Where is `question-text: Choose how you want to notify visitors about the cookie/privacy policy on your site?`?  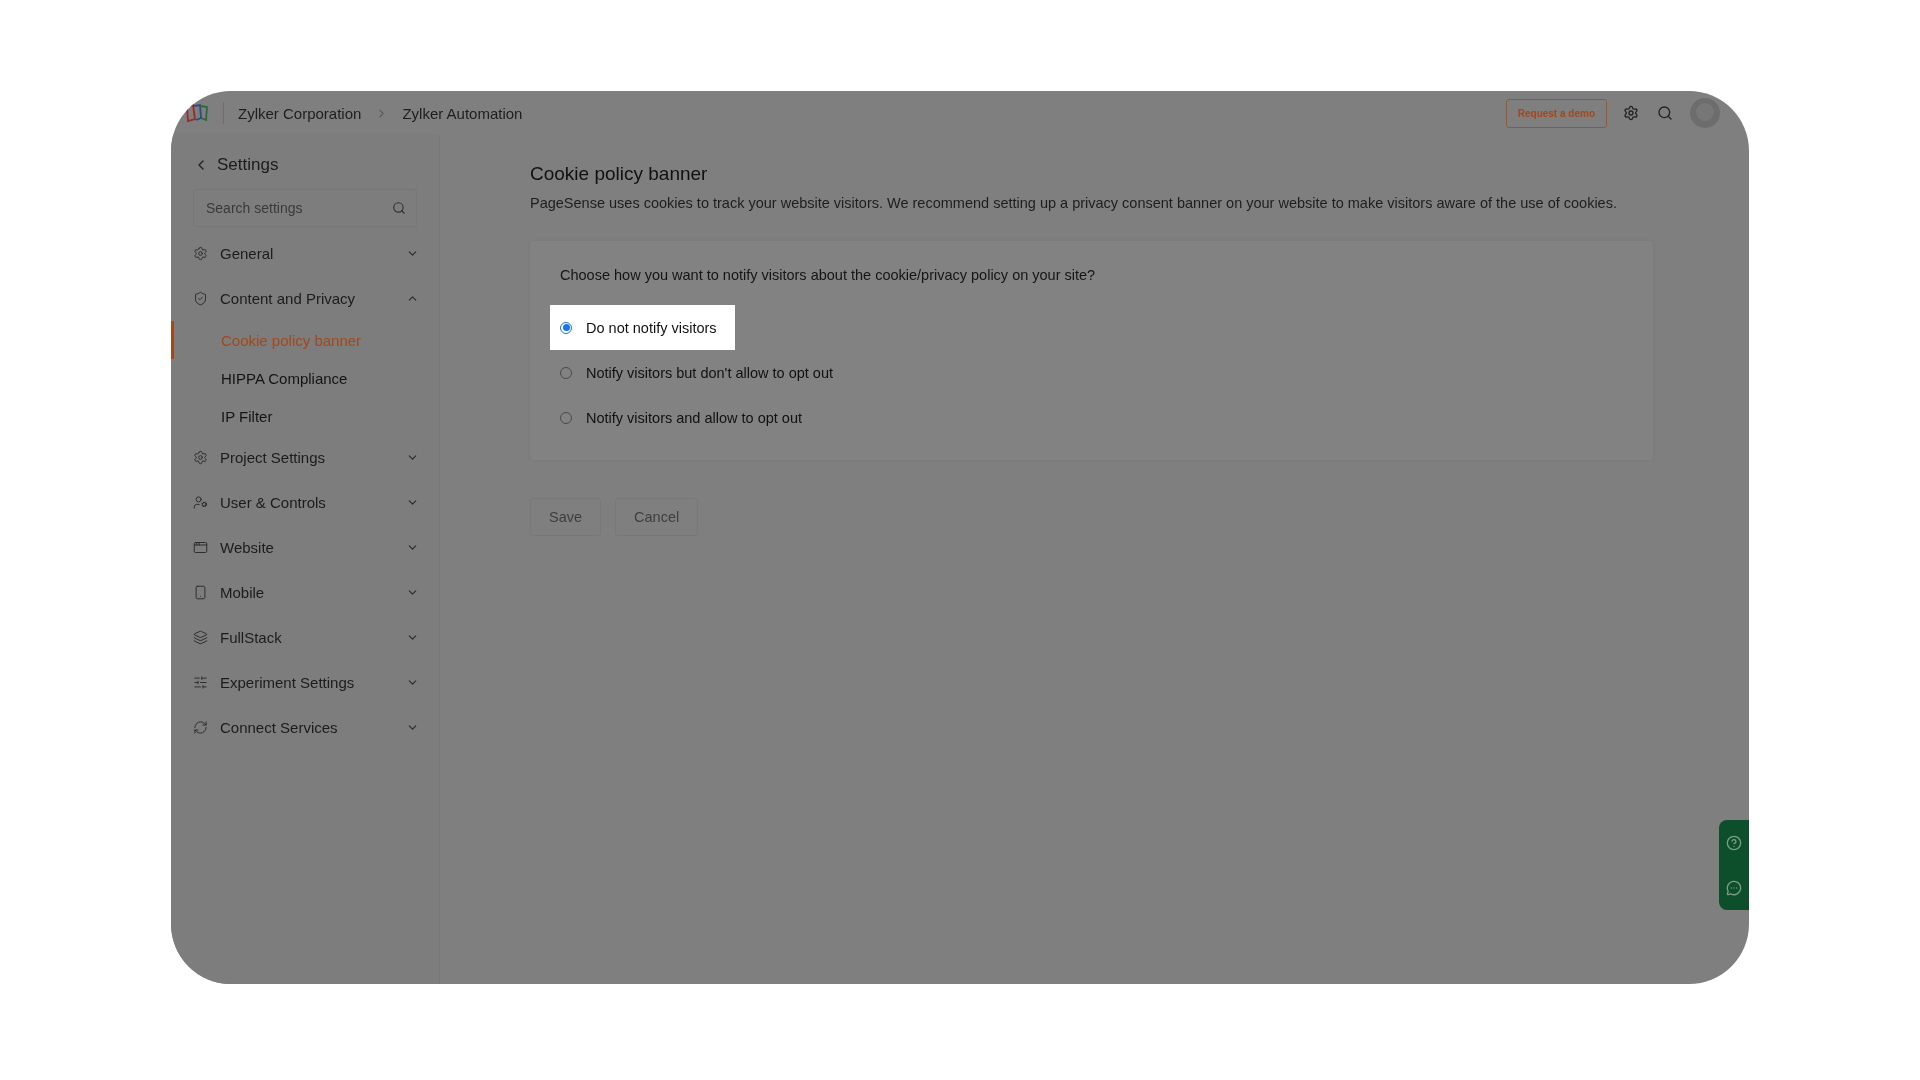
question-text: Choose how you want to notify visitors about the cookie/privacy policy on your site? is located at coordinates (828, 275).